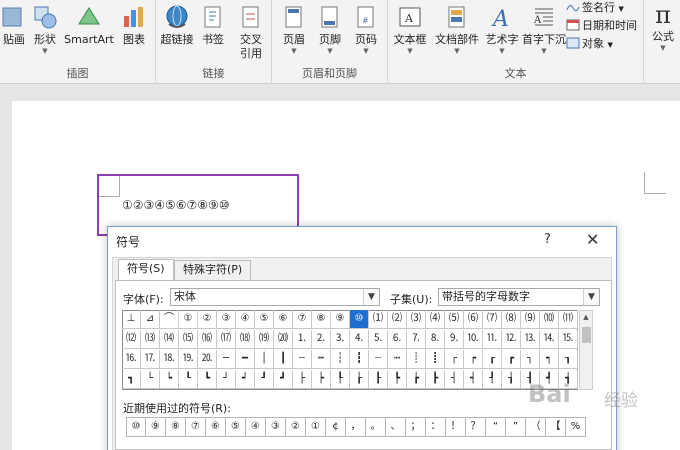 The height and width of the screenshot is (450, 680). Describe the element at coordinates (177, 23) in the screenshot. I see `hyperlink-button: 超链接` at that location.